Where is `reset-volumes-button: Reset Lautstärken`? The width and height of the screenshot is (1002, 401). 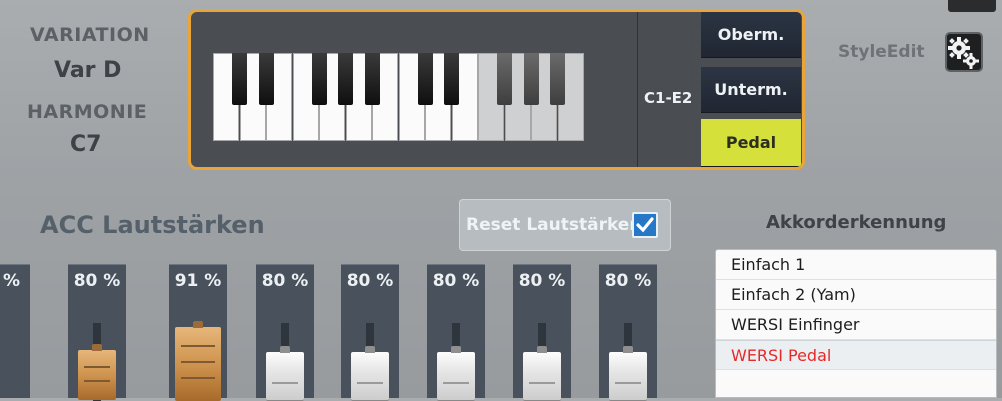
reset-volumes-button: Reset Lautstärken is located at coordinates (565, 225).